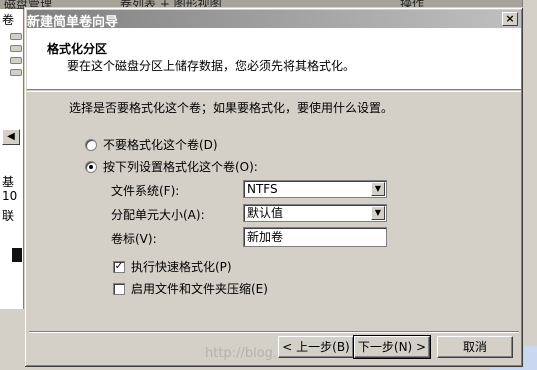 The width and height of the screenshot is (537, 370). I want to click on radio-no-format: 不要格式化这个卷(D), so click(151, 144).